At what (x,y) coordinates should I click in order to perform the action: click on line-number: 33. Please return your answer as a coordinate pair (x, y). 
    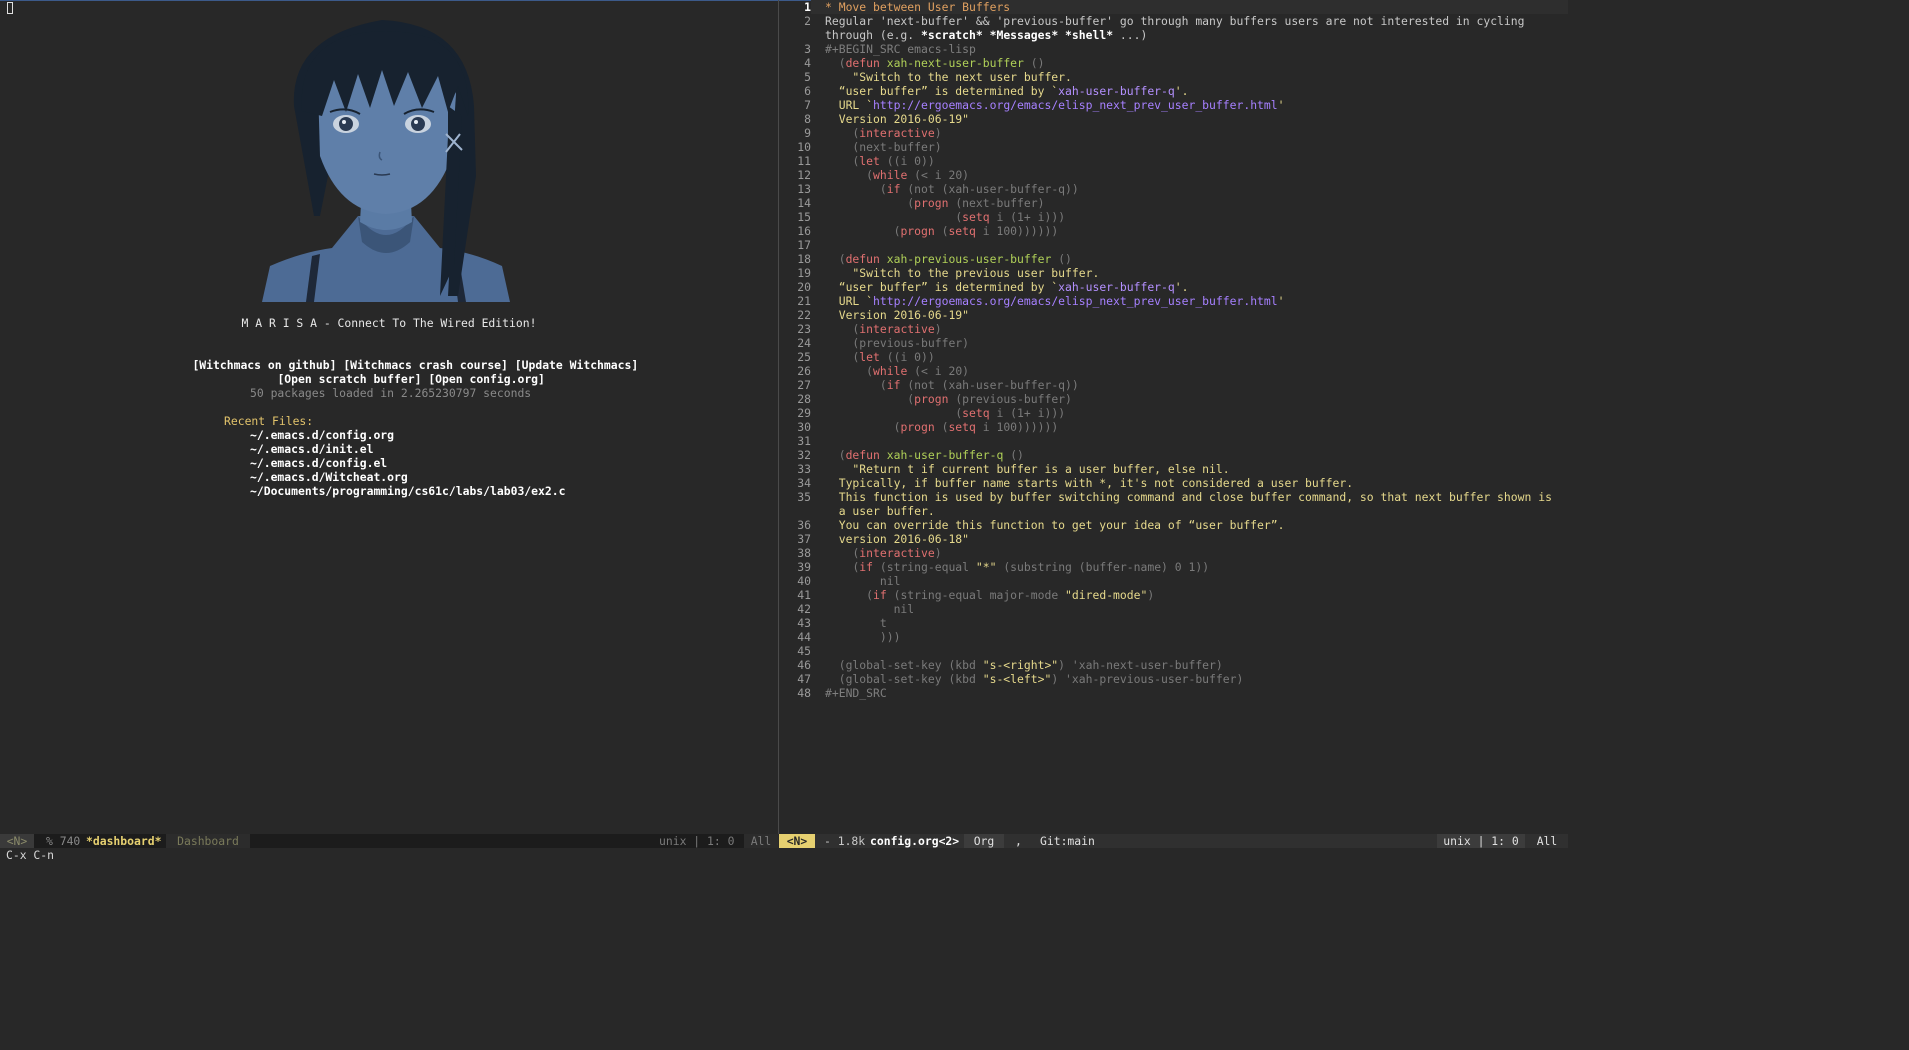
    Looking at the image, I should click on (804, 469).